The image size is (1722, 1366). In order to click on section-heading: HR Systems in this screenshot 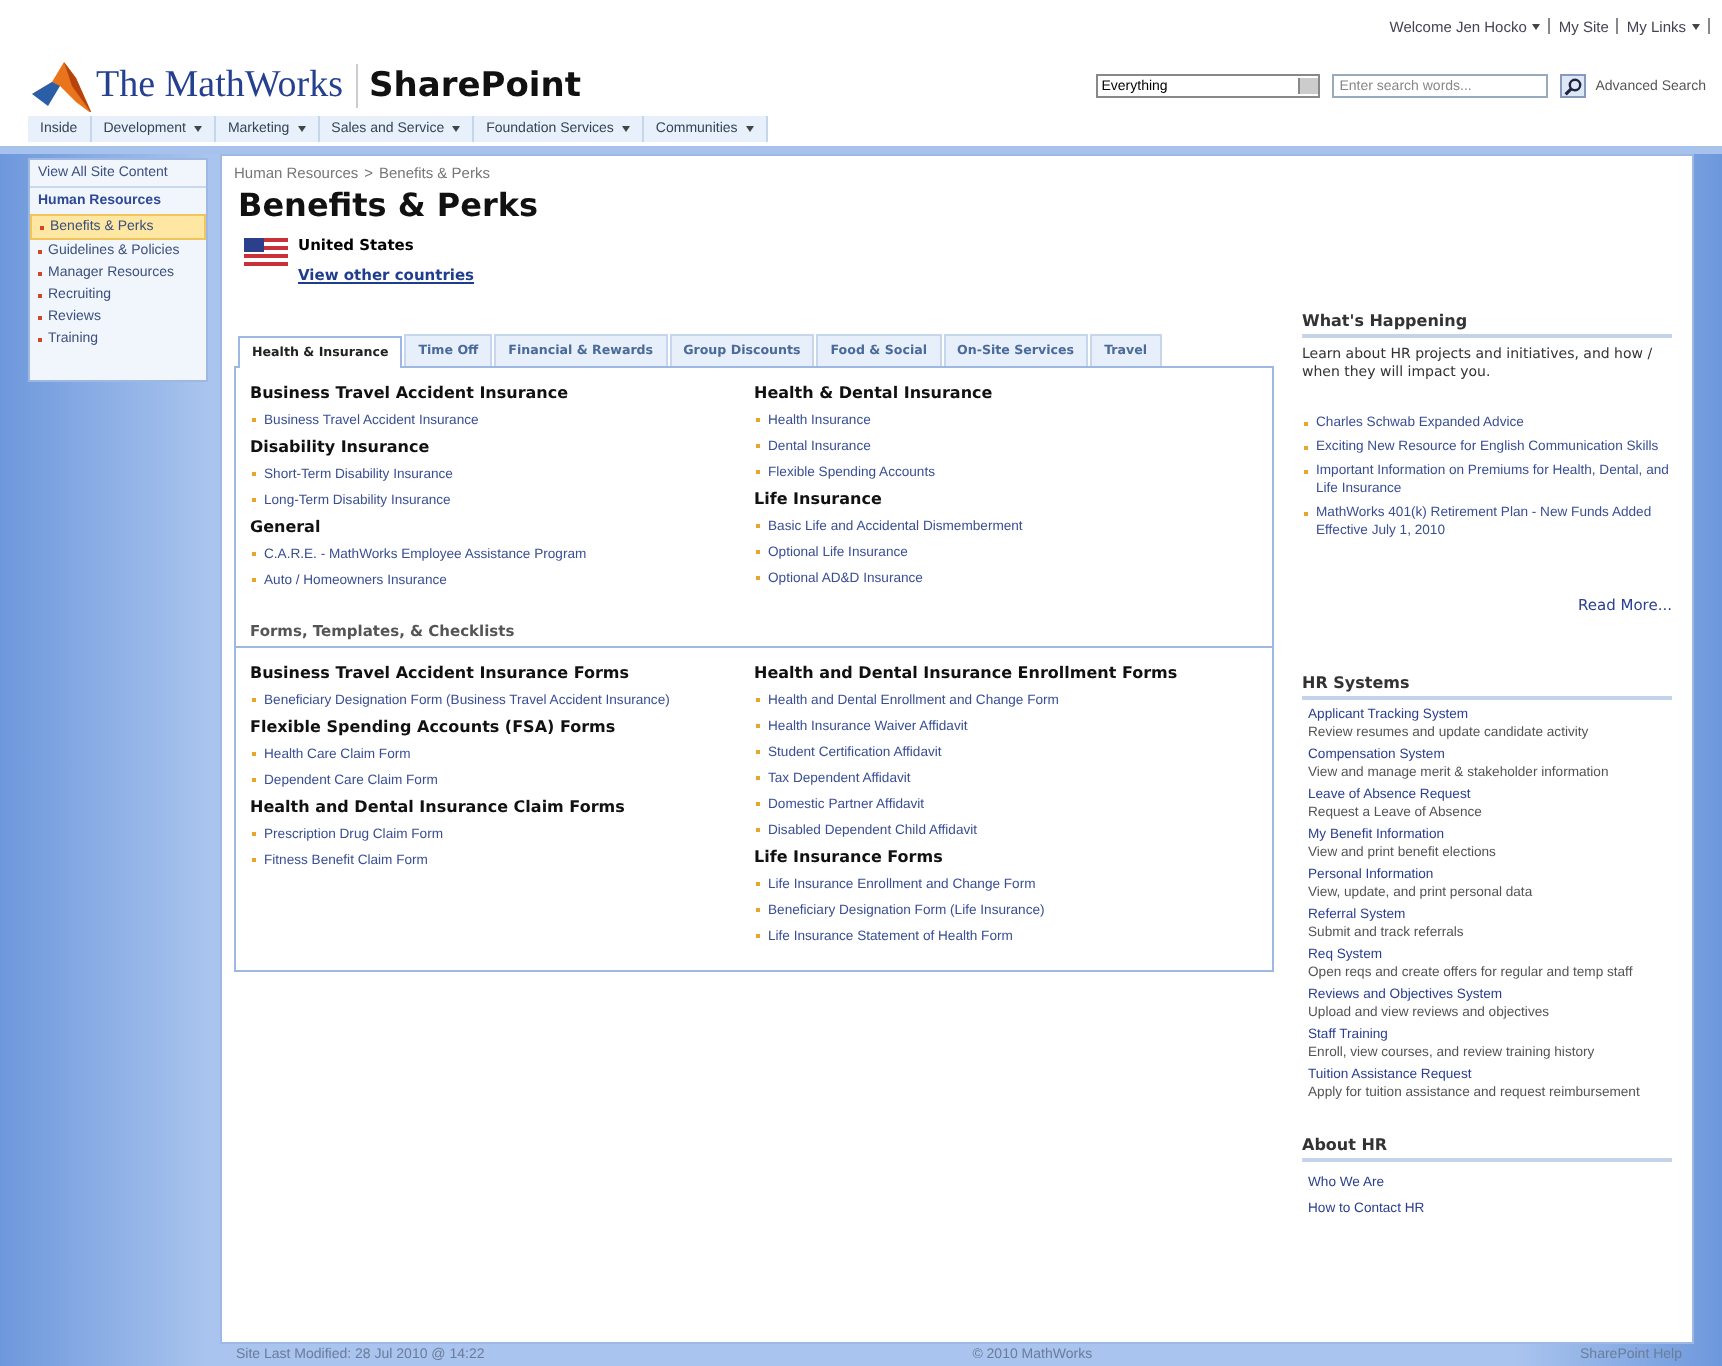, I will do `click(1487, 687)`.